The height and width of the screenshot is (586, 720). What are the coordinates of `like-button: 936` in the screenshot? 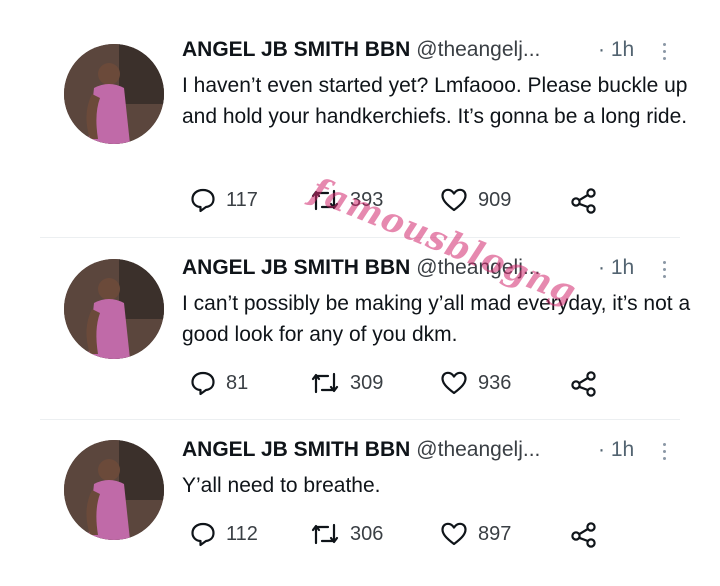 It's located at (475, 383).